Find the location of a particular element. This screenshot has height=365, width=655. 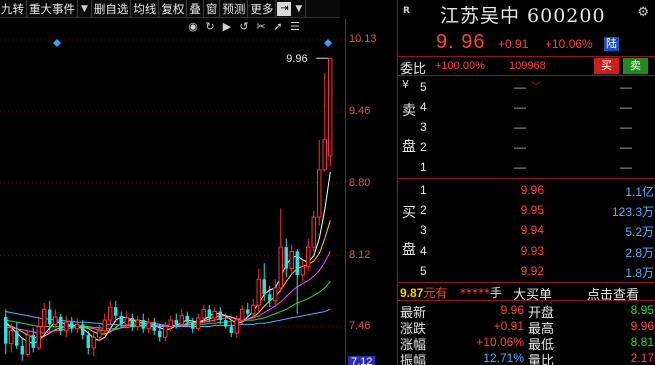

ask-level: 5 is located at coordinates (423, 87).